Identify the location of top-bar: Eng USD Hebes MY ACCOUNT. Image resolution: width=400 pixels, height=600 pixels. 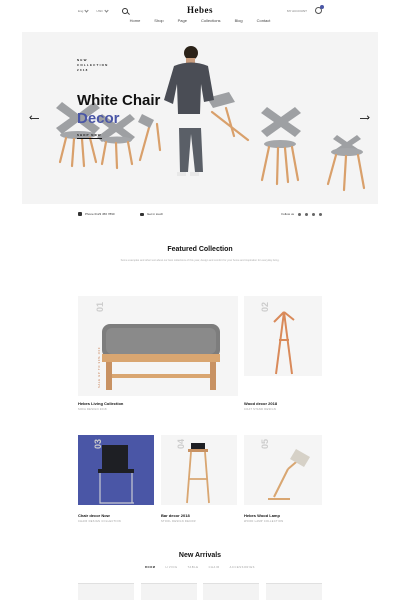
(200, 15).